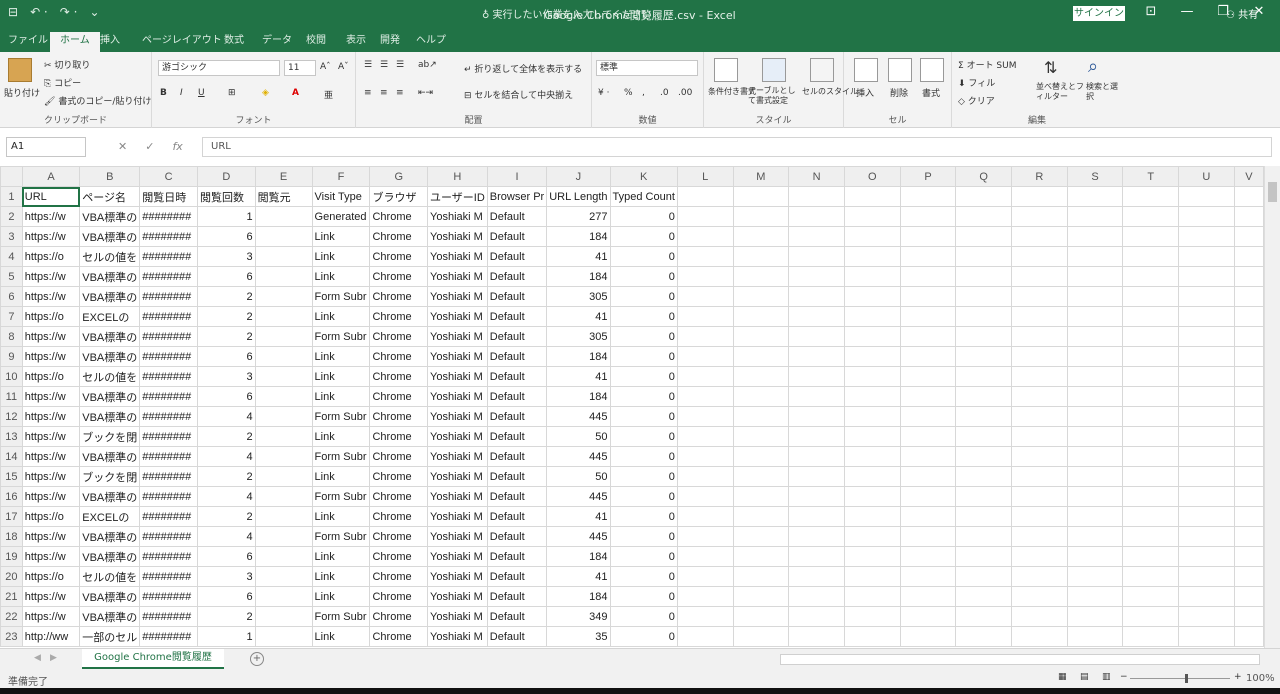  Describe the element at coordinates (11, 536) in the screenshot. I see `row-header: 18` at that location.